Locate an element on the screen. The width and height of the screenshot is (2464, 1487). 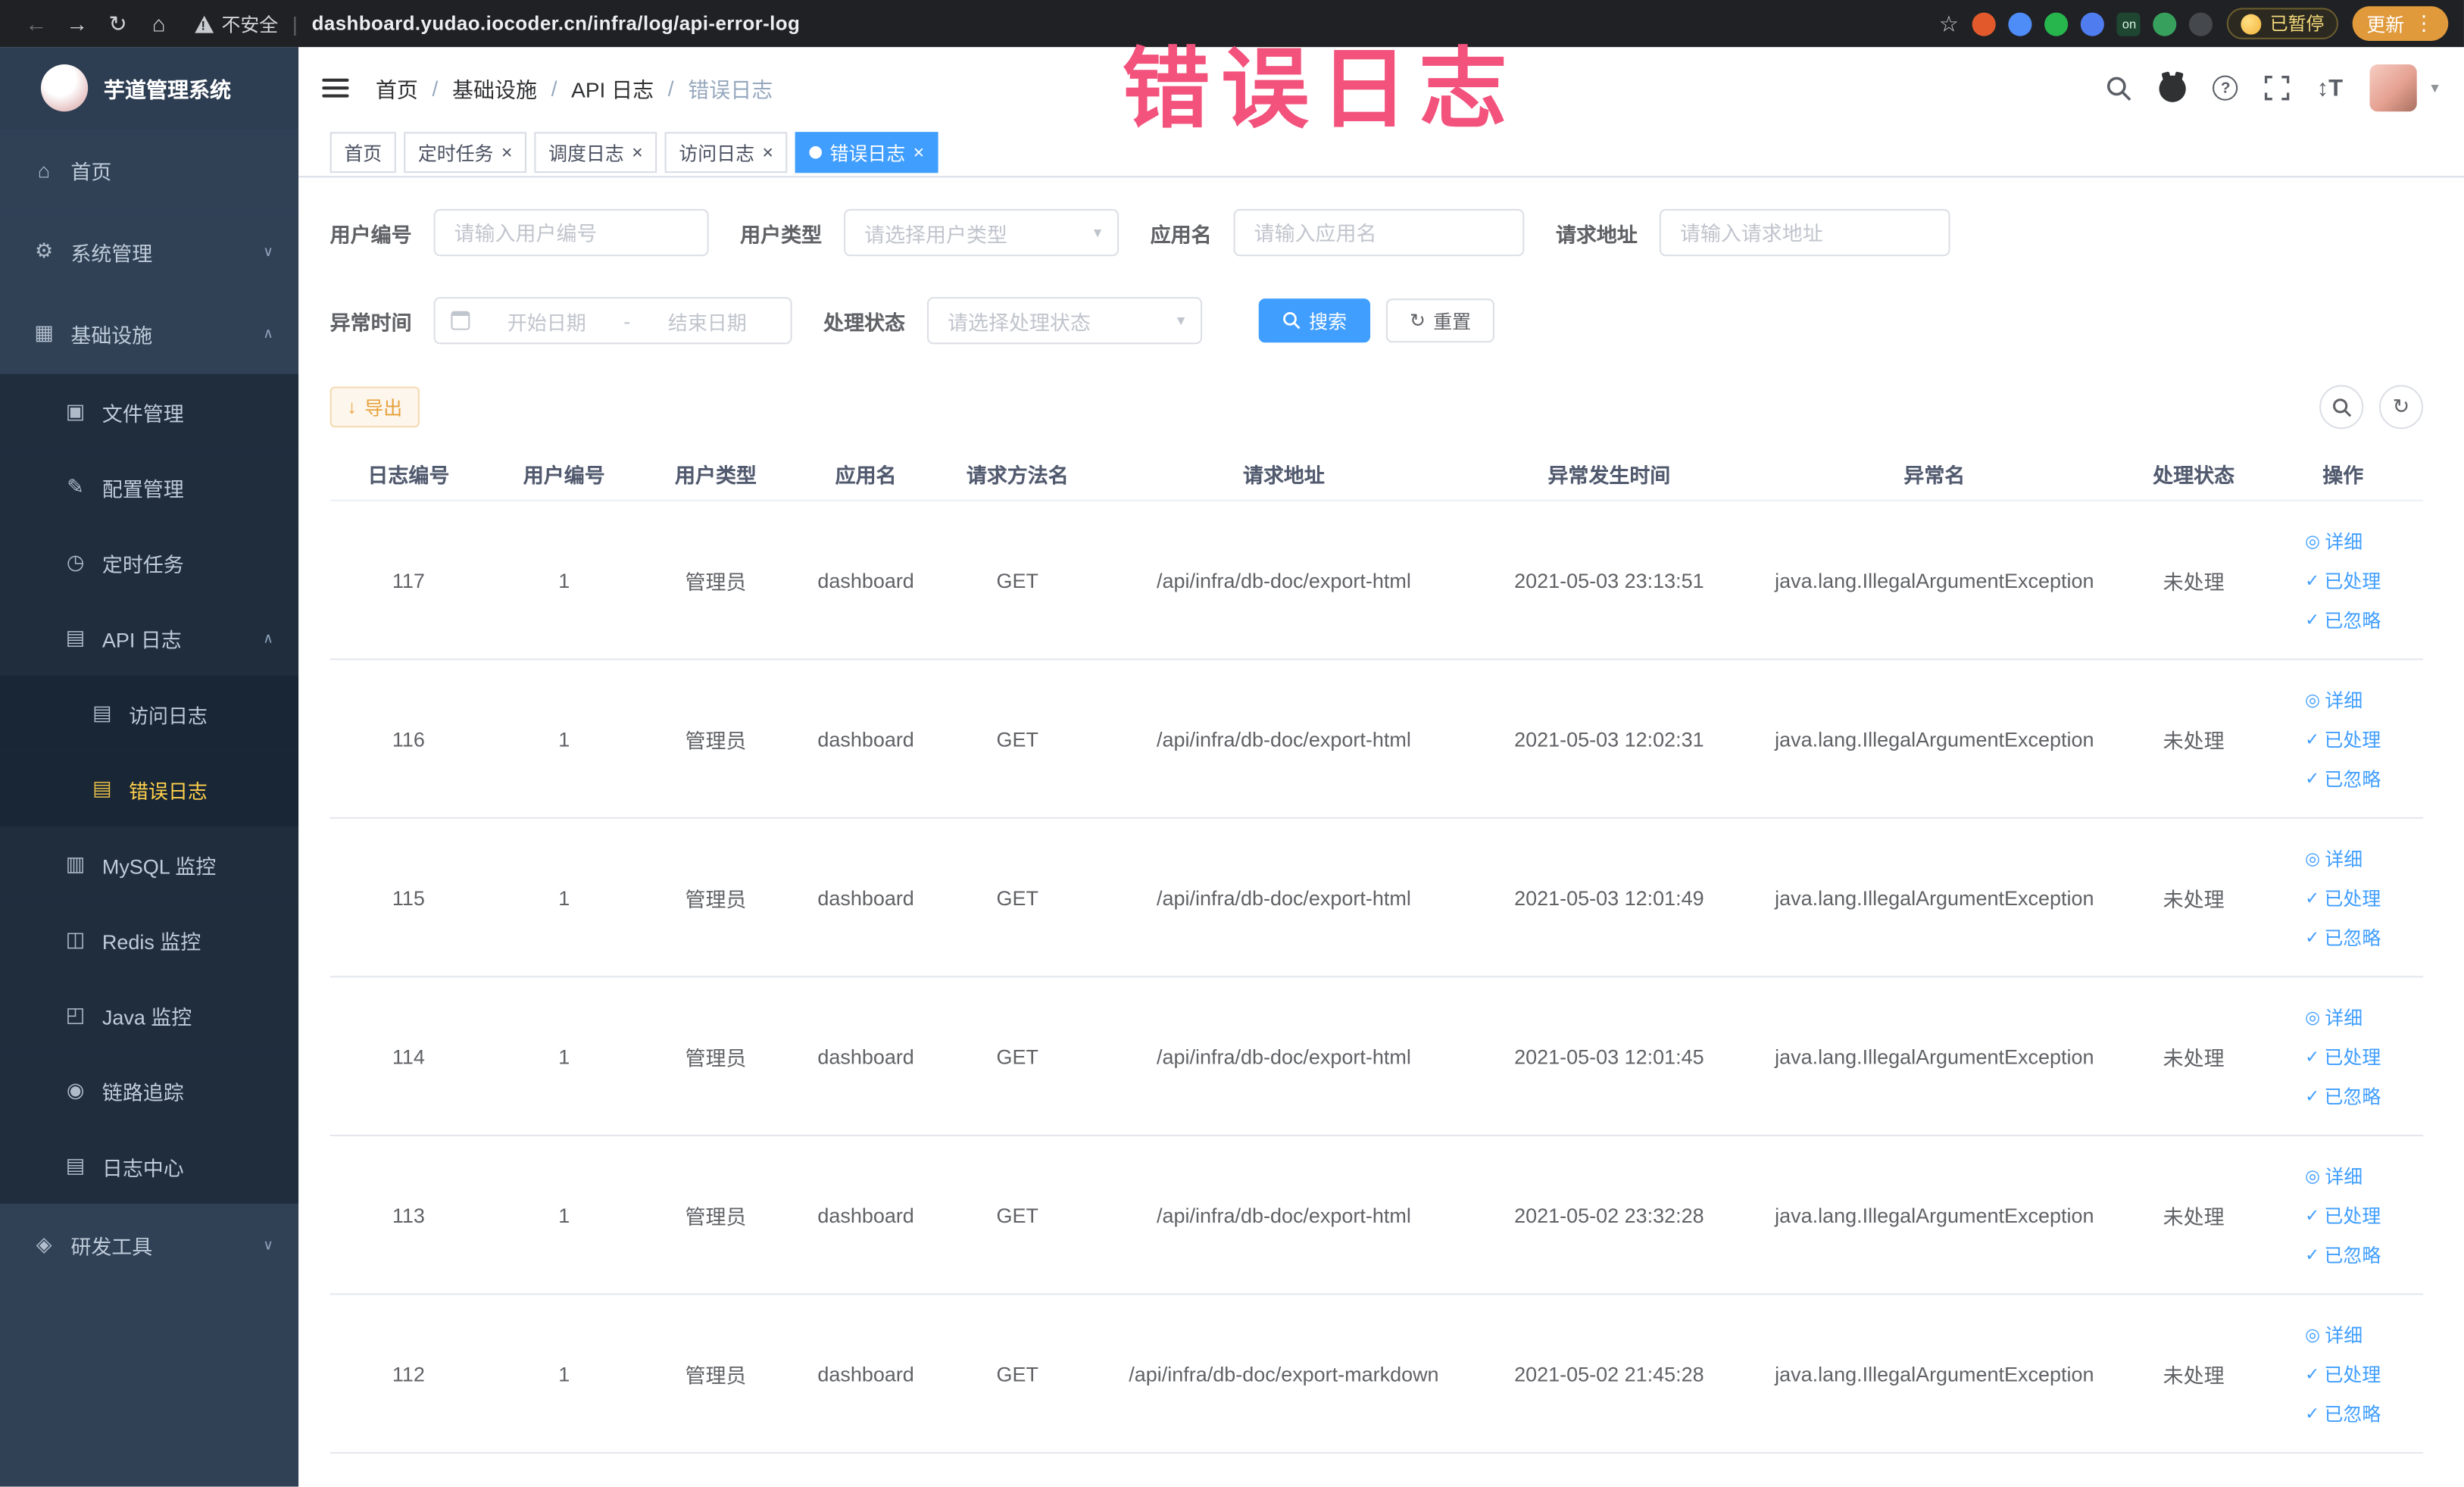
breadcrumb-item: 首页 is located at coordinates (397, 87).